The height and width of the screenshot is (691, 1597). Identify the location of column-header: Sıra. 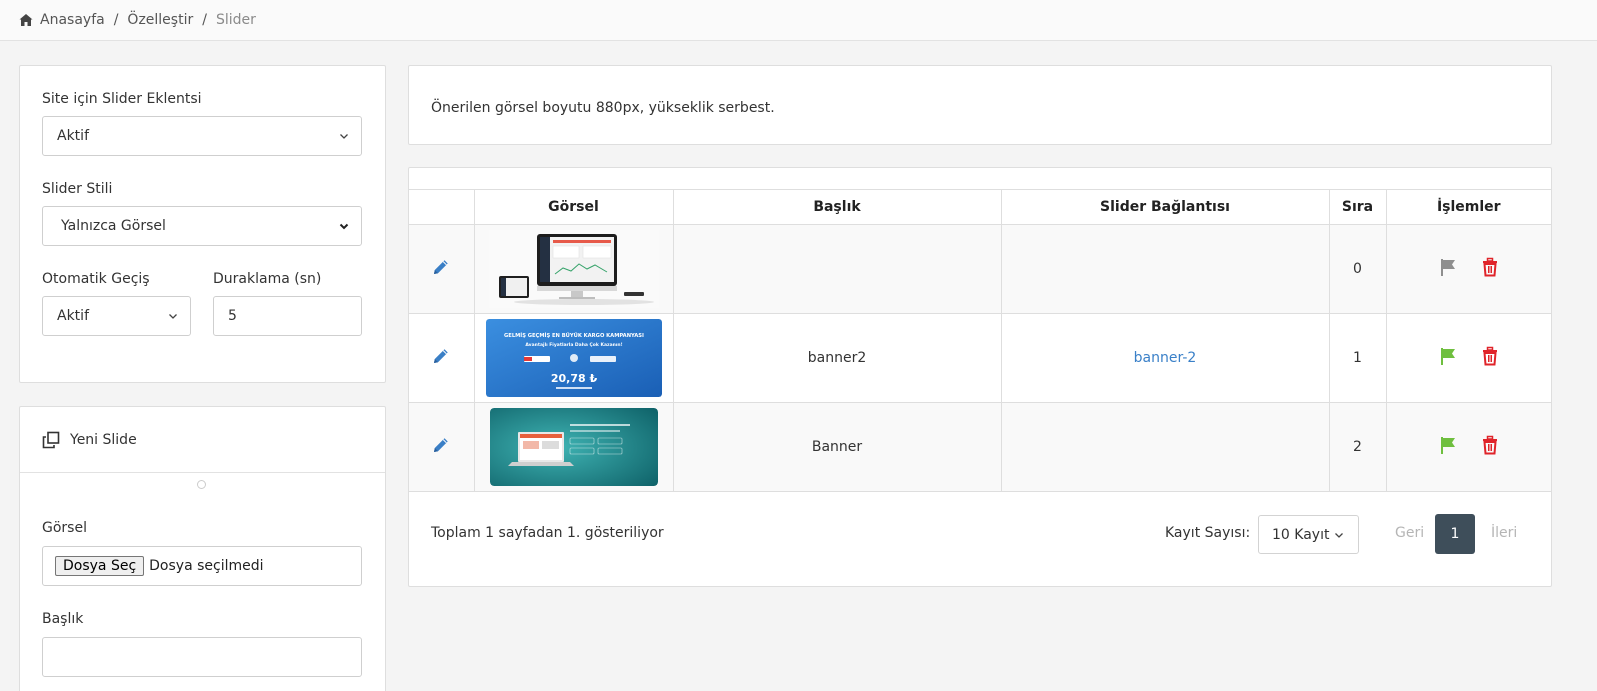
(1357, 207).